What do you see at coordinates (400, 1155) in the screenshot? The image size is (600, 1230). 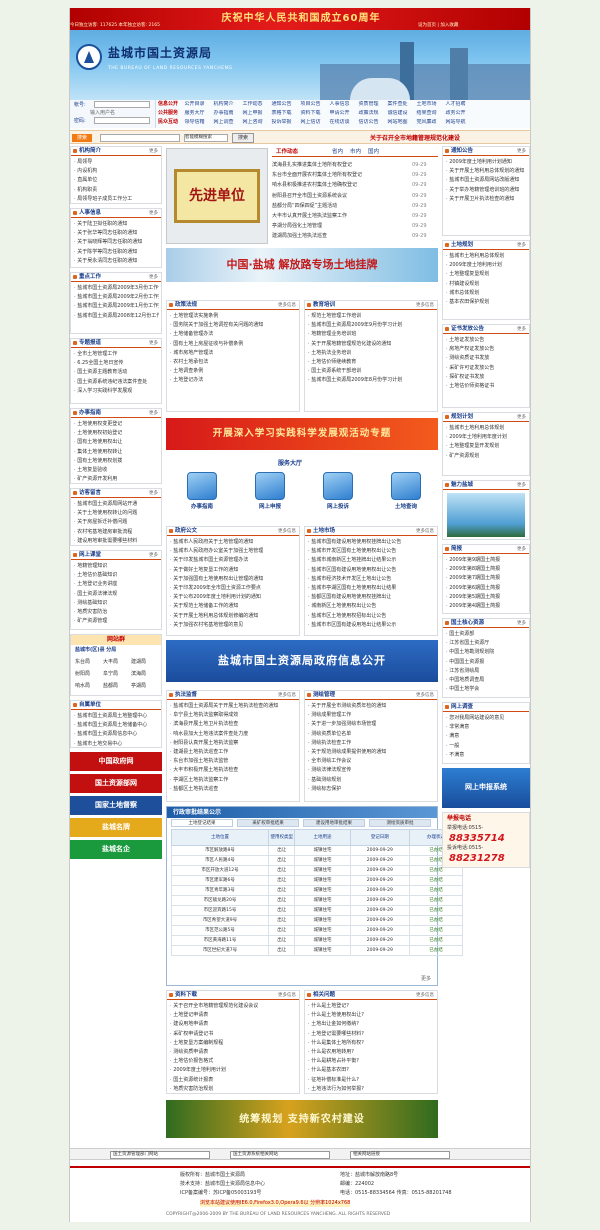 I see `footer-link-select: 相关网站链接` at bounding box center [400, 1155].